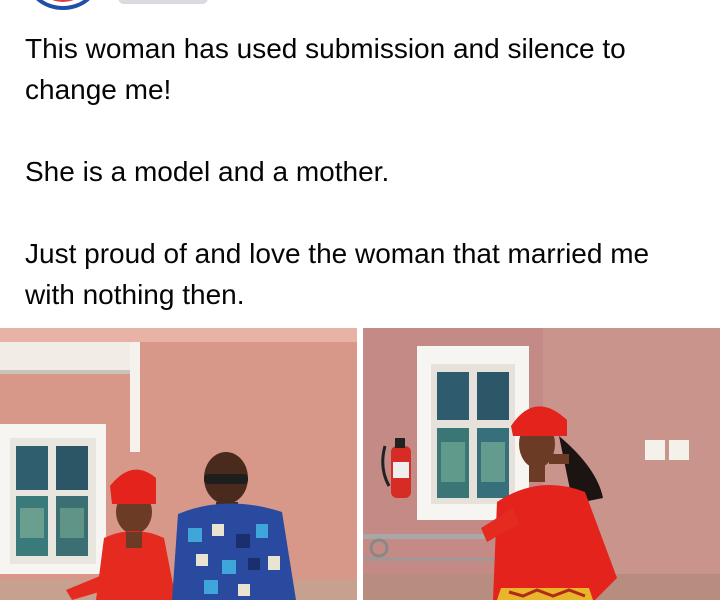 The image size is (720, 600). What do you see at coordinates (207, 171) in the screenshot?
I see `post-paragraph-2: She is a model and a mother.` at bounding box center [207, 171].